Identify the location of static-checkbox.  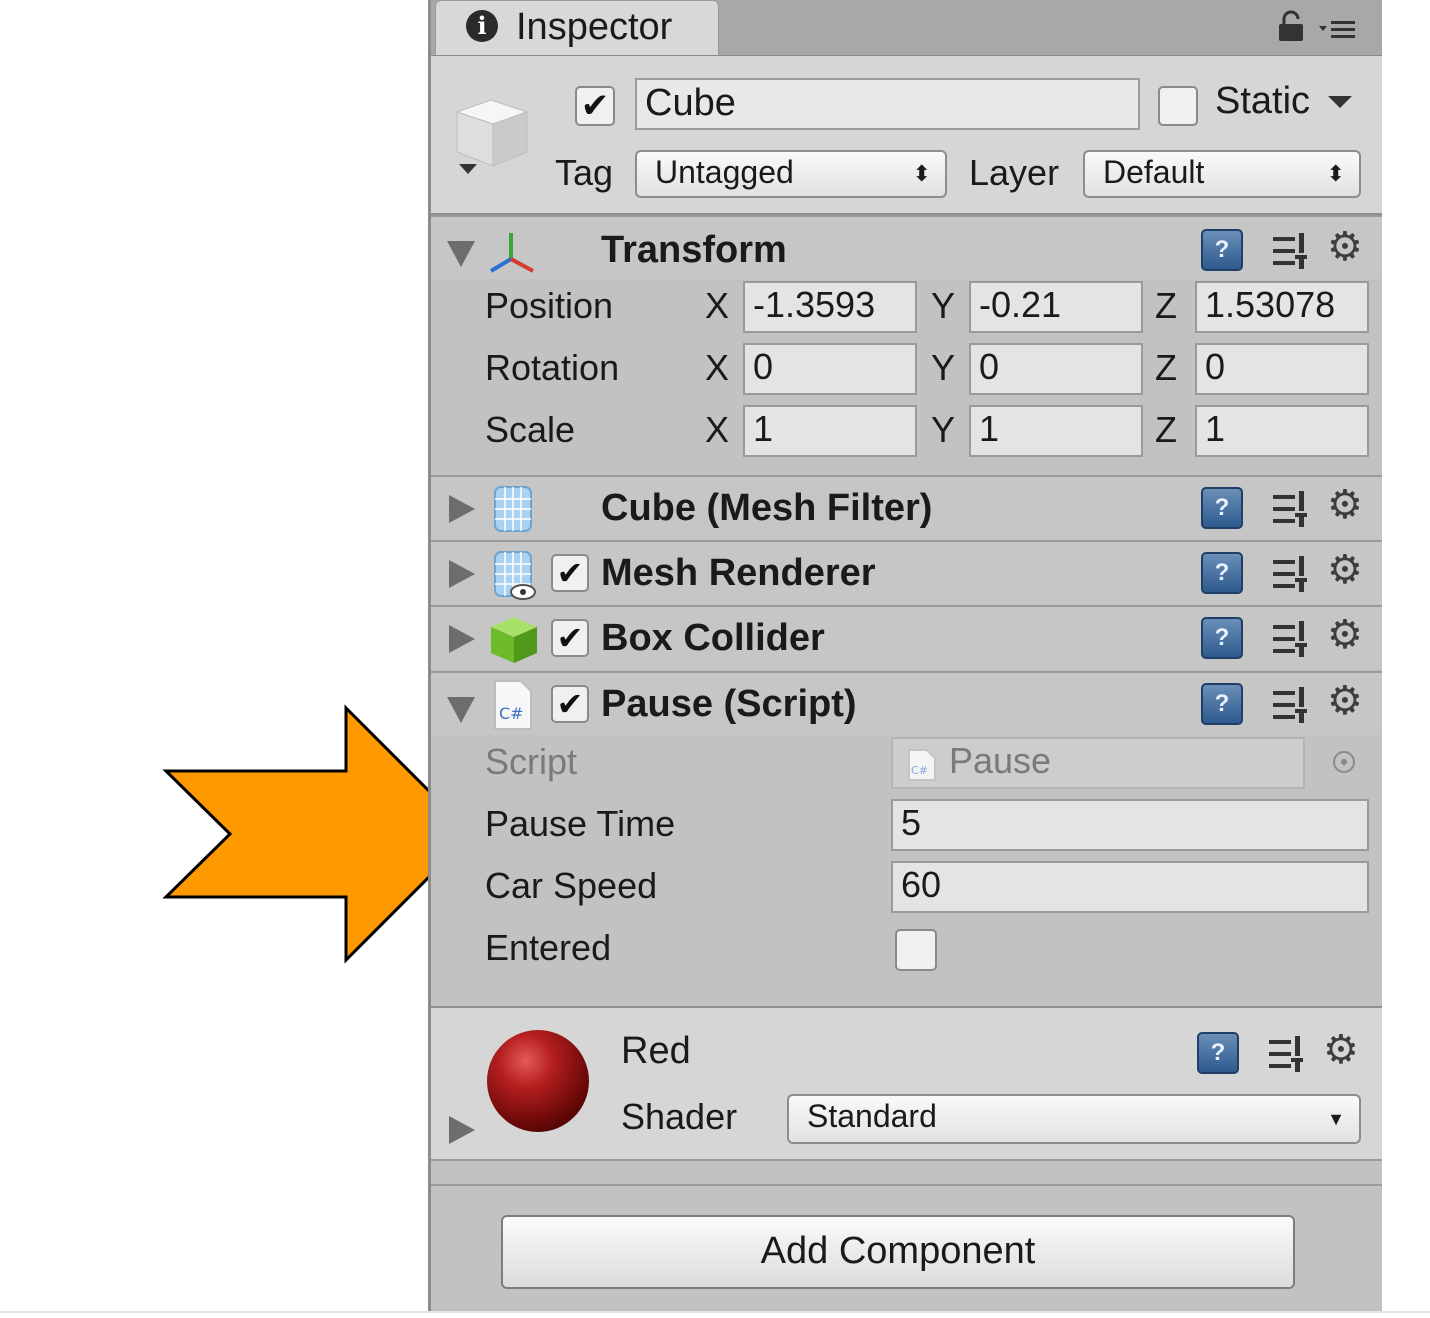
(1178, 106).